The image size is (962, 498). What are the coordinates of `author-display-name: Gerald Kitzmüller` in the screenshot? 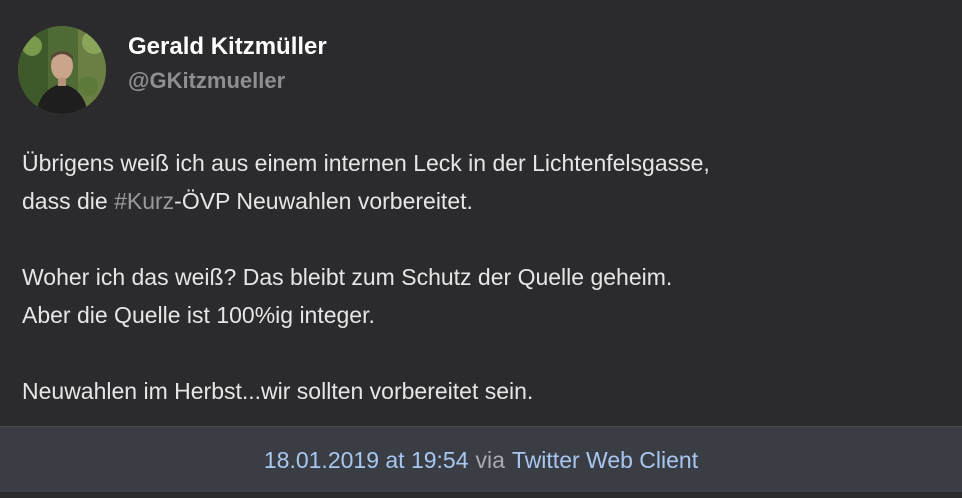 It's located at (227, 47).